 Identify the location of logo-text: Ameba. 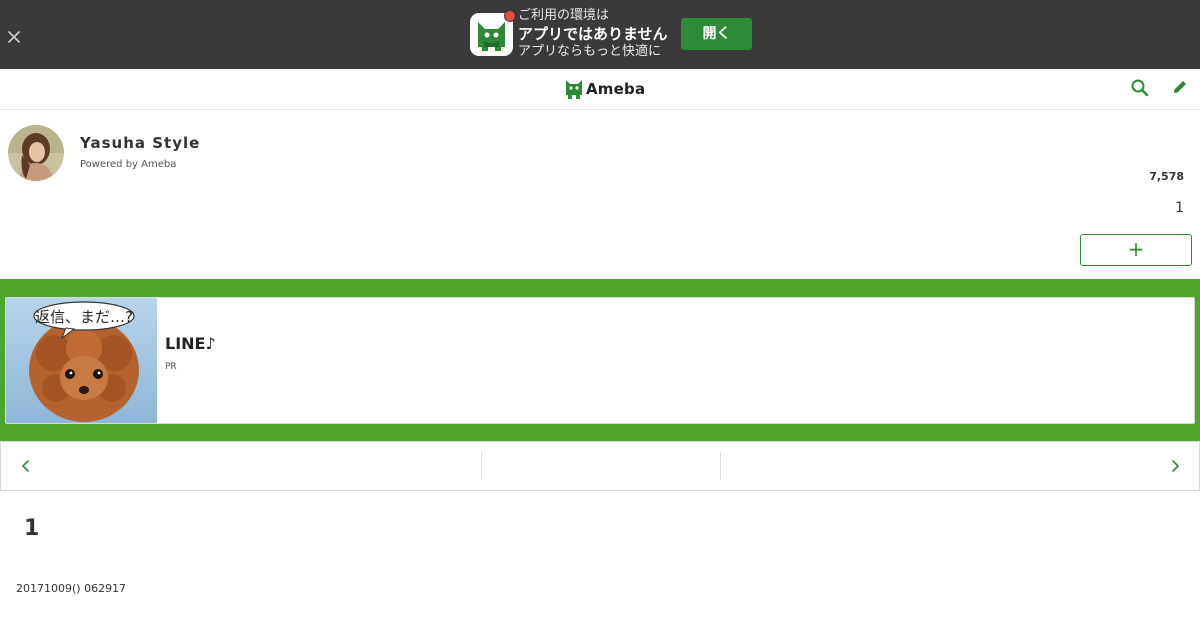
(616, 89).